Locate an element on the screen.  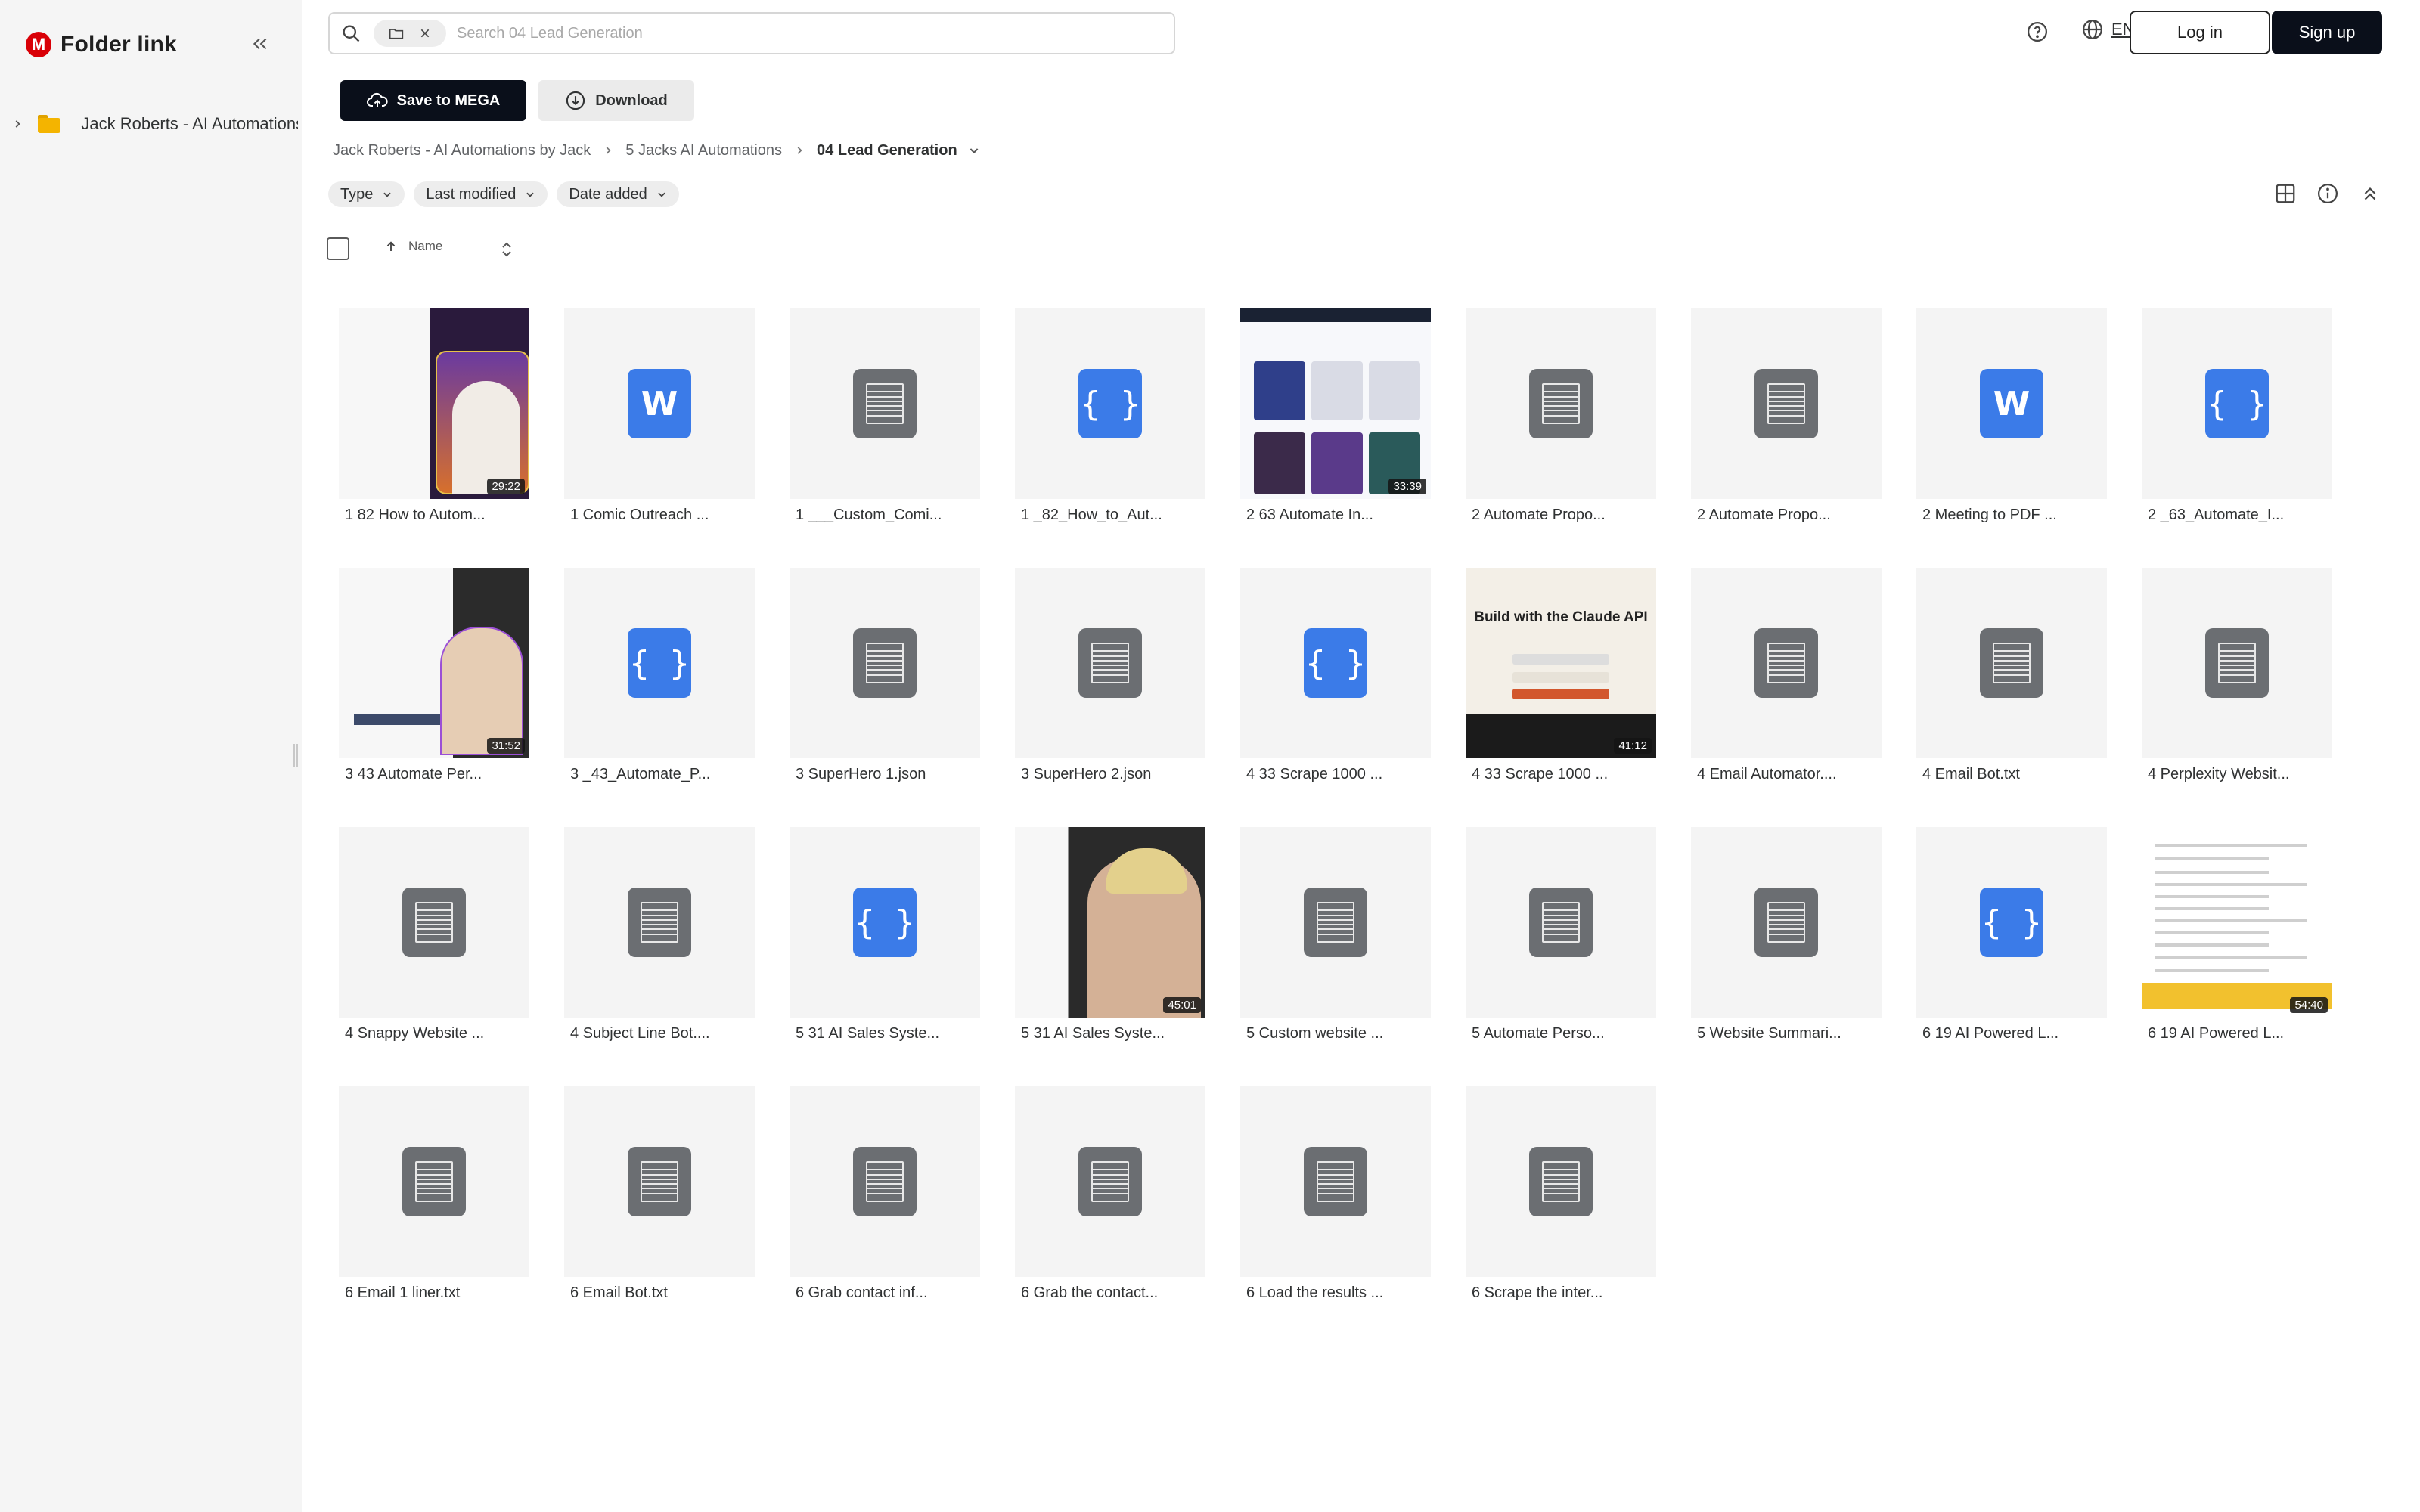
signup-button: Sign up is located at coordinates (2327, 32).